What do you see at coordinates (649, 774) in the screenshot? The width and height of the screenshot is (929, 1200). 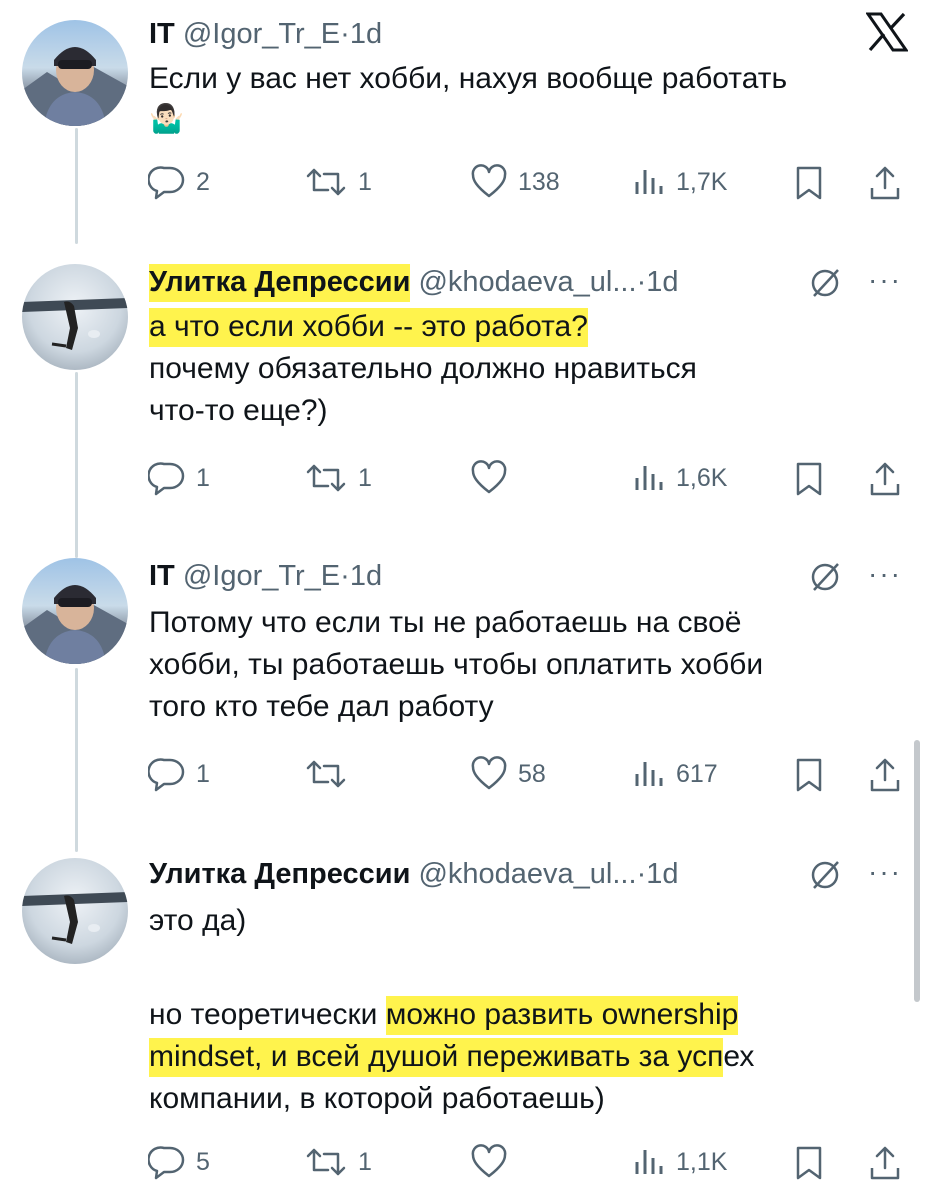 I see `views-chart-icon` at bounding box center [649, 774].